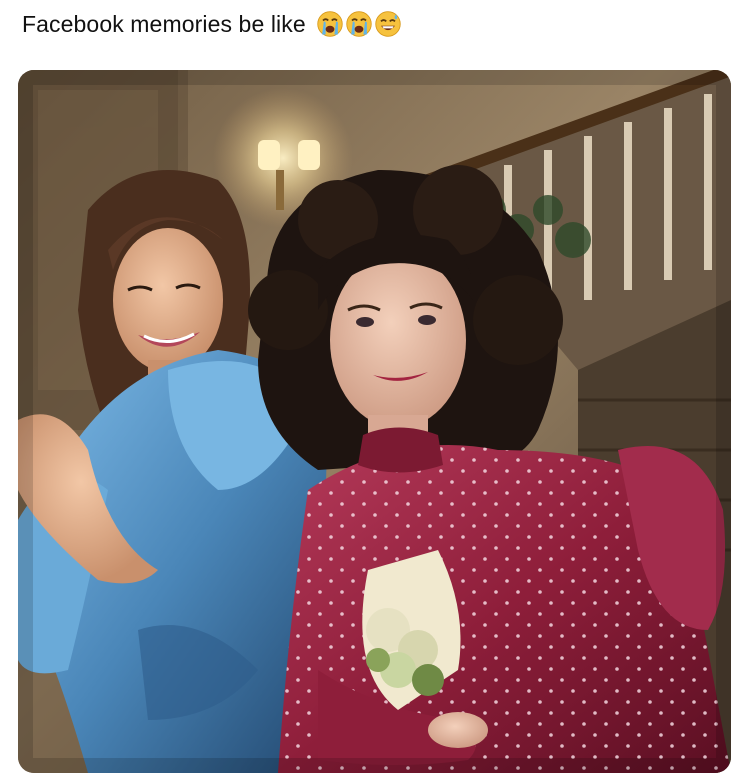 The image size is (750, 773). Describe the element at coordinates (388, 24) in the screenshot. I see `grinning-sweat-face-icon` at that location.